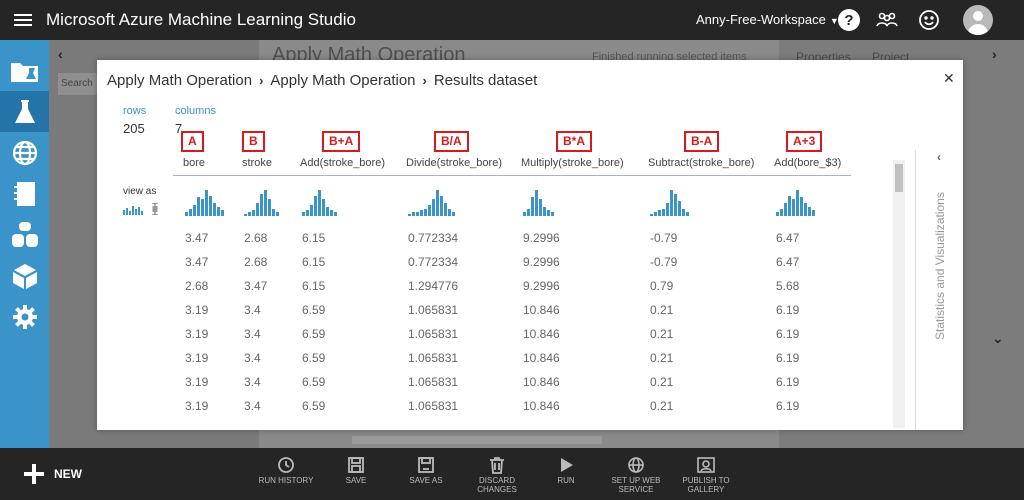 This screenshot has height=500, width=1024. I want to click on table-cell: 6.15, so click(314, 262).